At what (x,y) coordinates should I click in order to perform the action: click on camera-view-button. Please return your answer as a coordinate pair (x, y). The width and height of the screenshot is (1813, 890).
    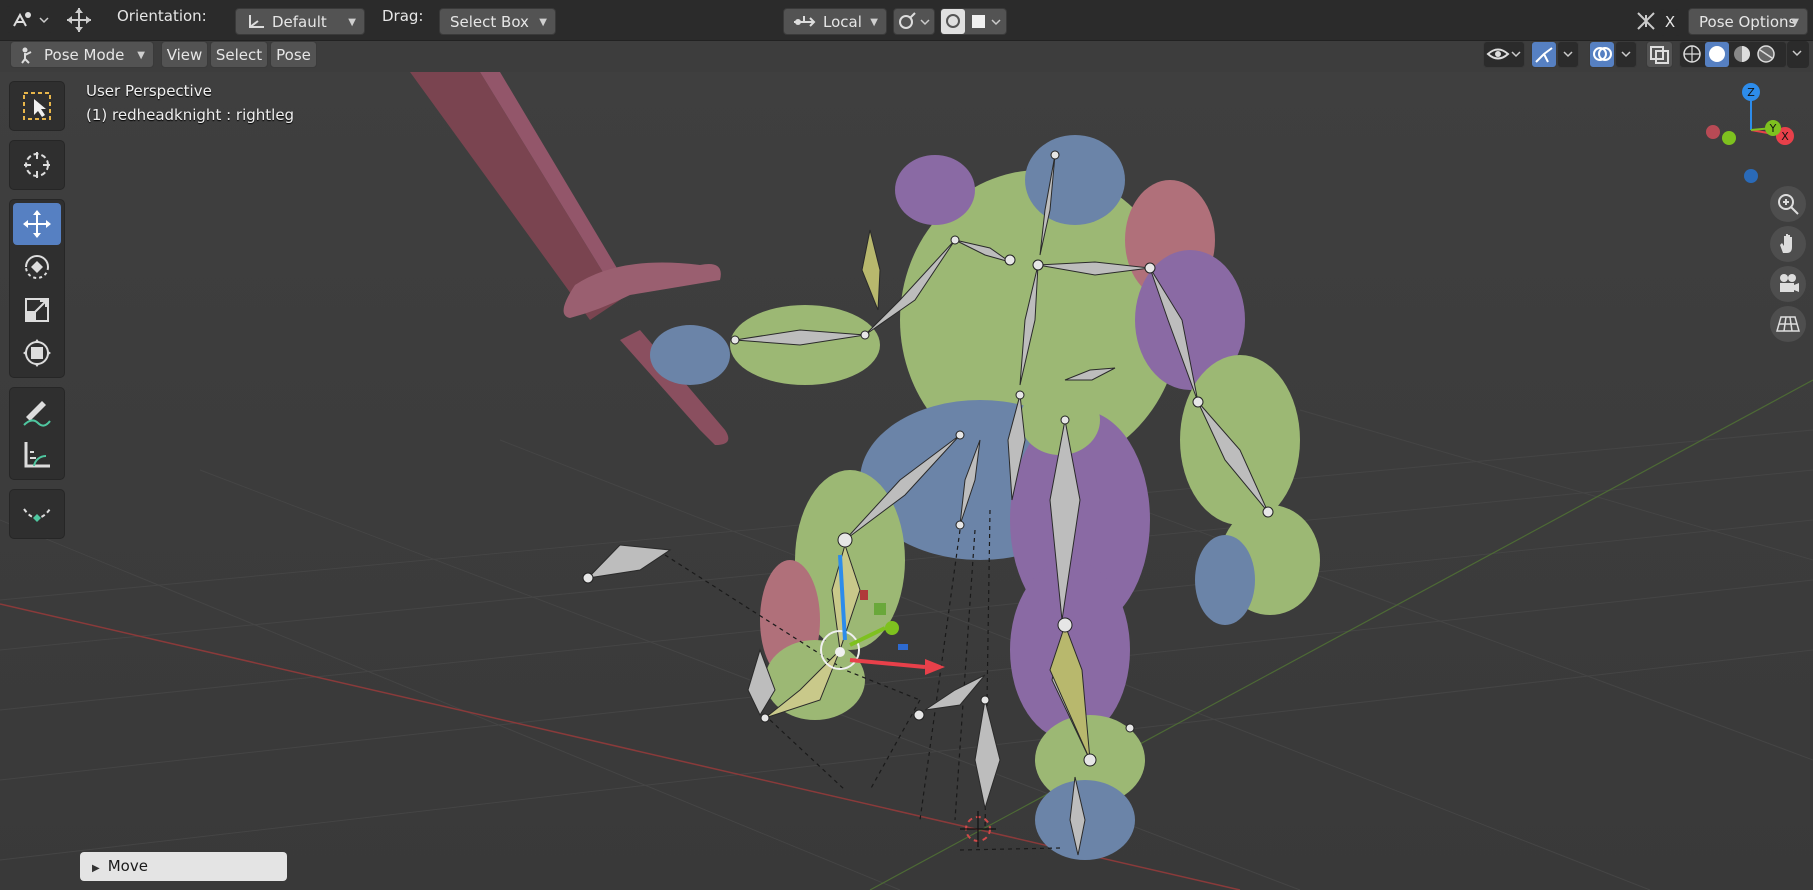
    Looking at the image, I should click on (1788, 284).